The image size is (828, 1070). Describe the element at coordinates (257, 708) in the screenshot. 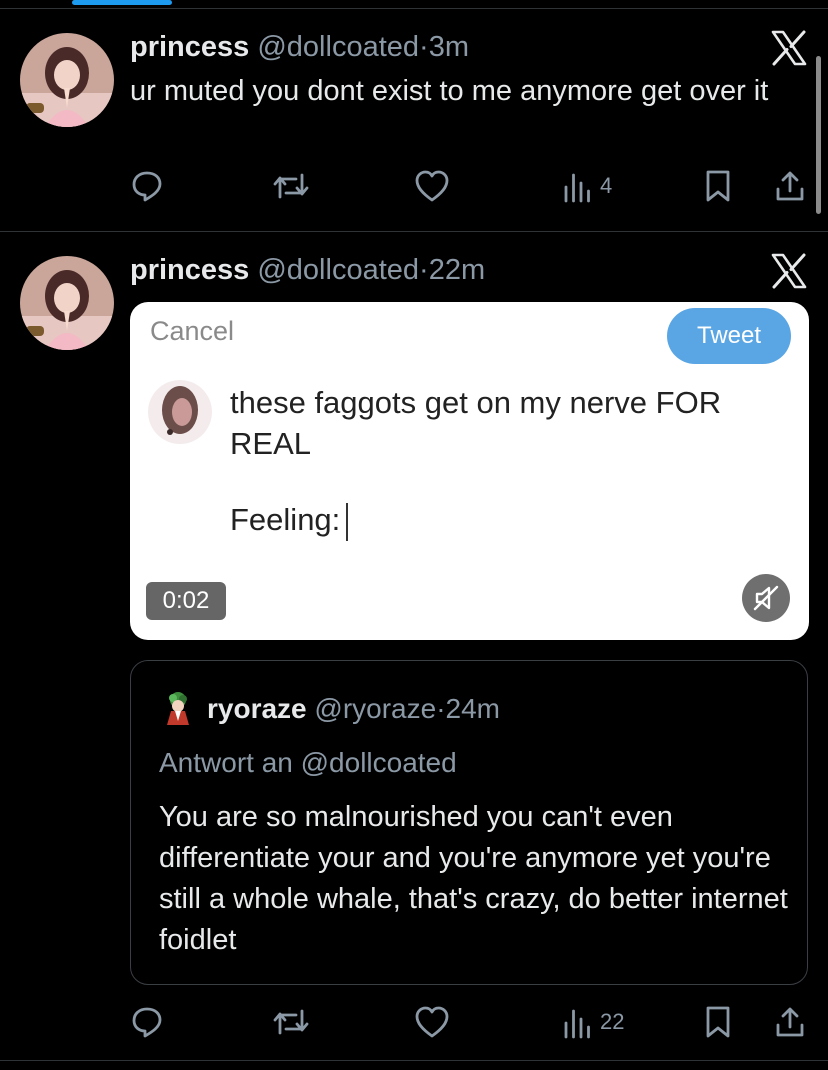

I see `quote-display-name: ryoraze` at that location.